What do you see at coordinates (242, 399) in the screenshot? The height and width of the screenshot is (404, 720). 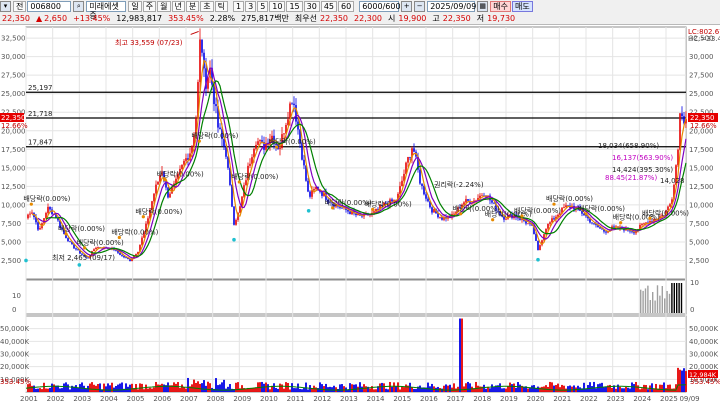 I see `time-tick: 2009` at bounding box center [242, 399].